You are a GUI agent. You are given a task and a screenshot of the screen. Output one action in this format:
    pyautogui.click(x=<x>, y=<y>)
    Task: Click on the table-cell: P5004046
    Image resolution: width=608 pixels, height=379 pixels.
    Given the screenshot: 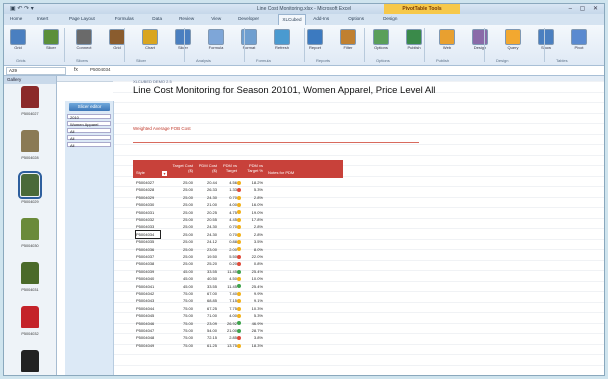 What is the action you would take?
    pyautogui.click(x=145, y=323)
    